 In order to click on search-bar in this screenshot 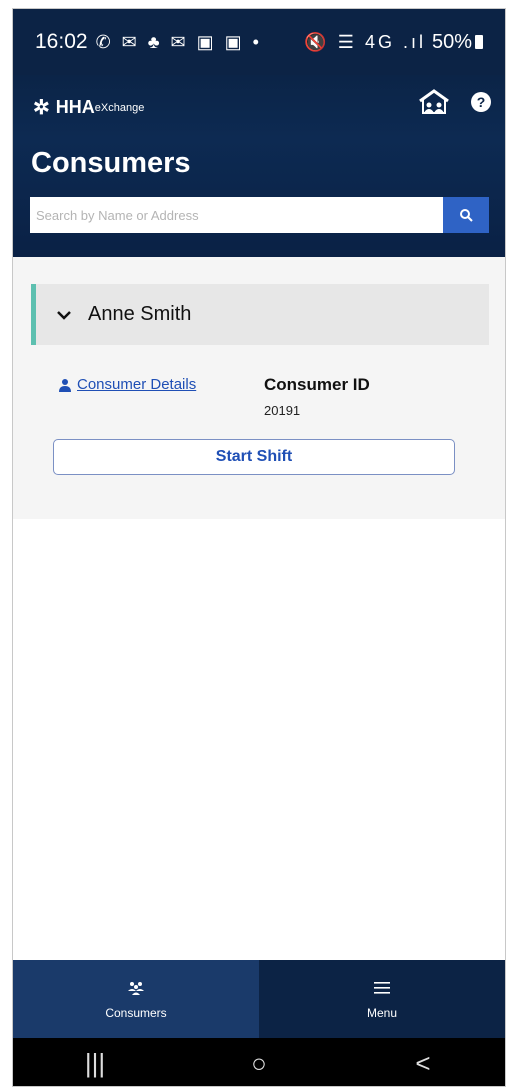, I will do `click(259, 215)`.